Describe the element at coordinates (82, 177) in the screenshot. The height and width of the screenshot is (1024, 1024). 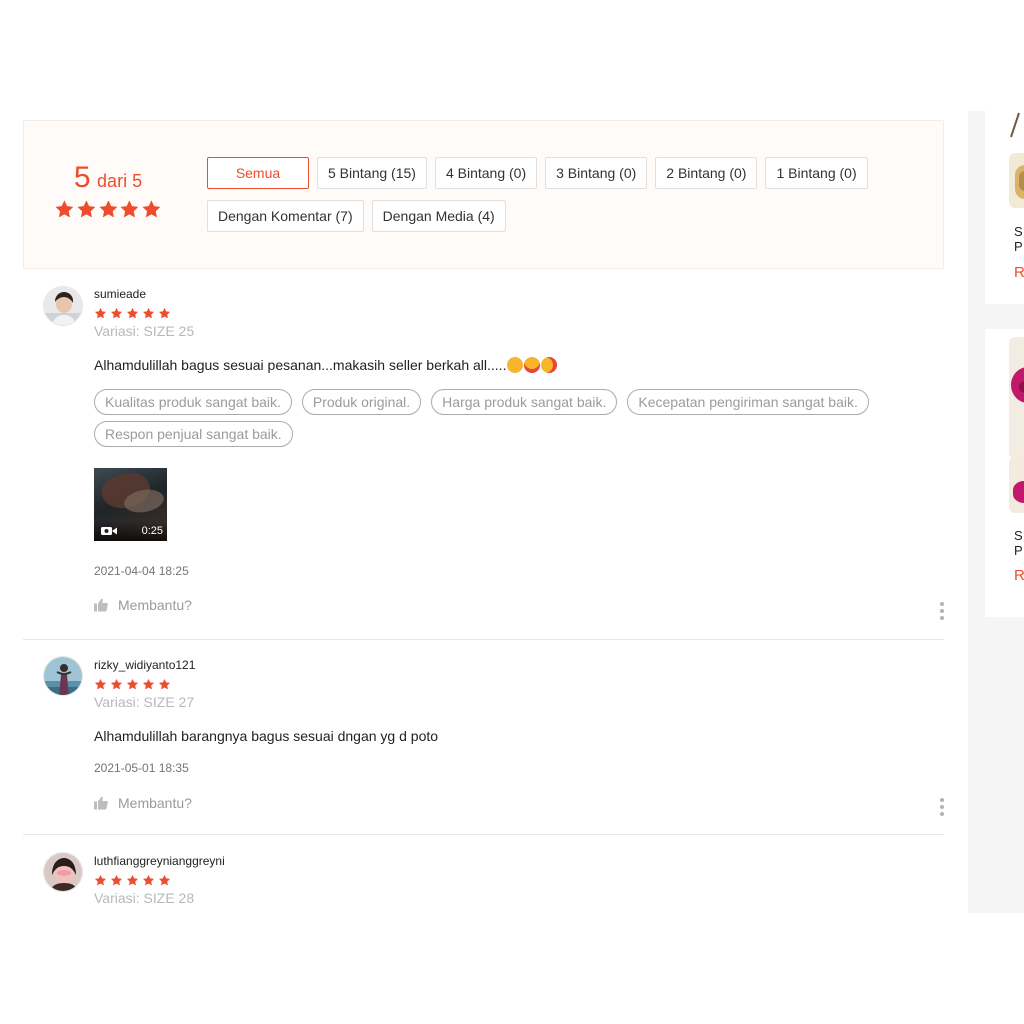
I see `rating-score-value: 5` at that location.